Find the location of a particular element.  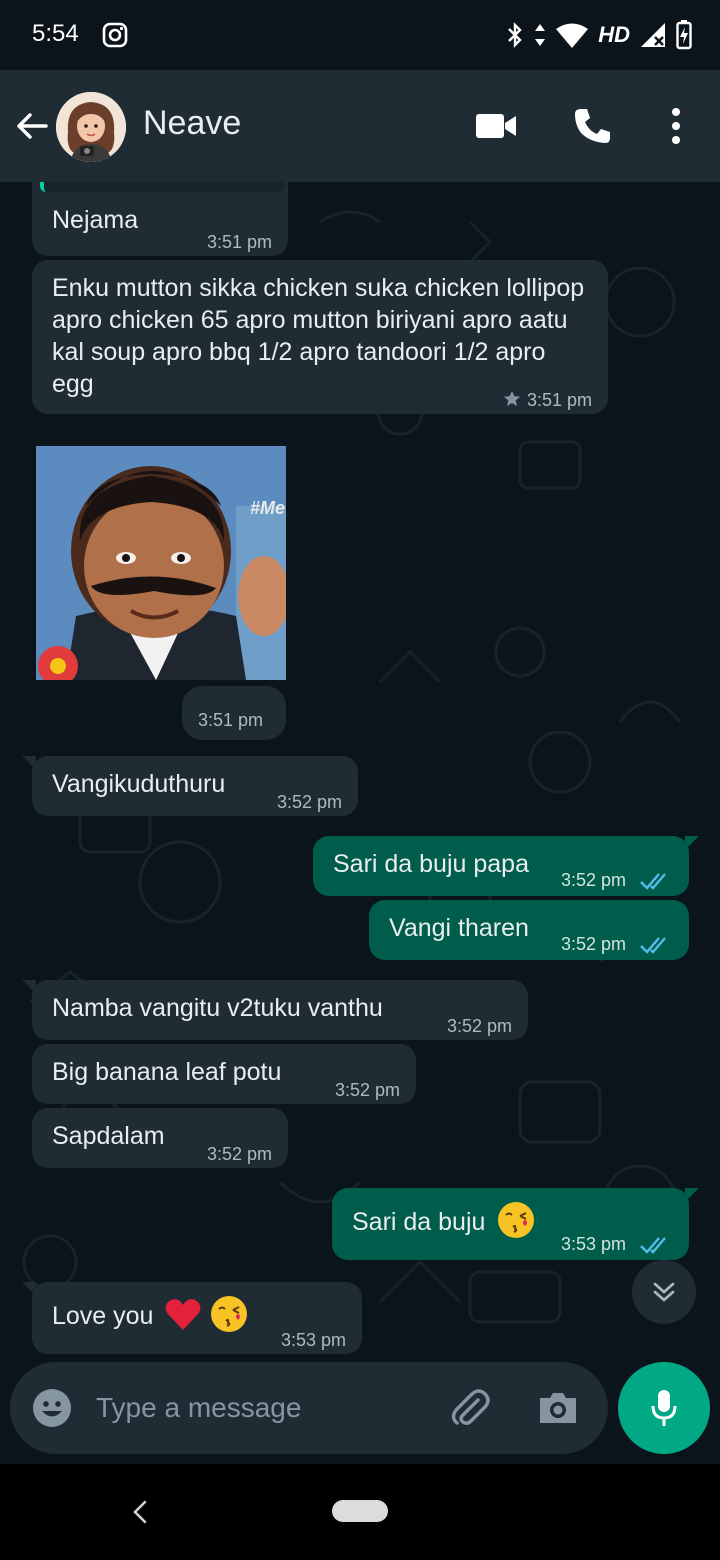

red-heart-emoji-icon is located at coordinates (183, 1315).